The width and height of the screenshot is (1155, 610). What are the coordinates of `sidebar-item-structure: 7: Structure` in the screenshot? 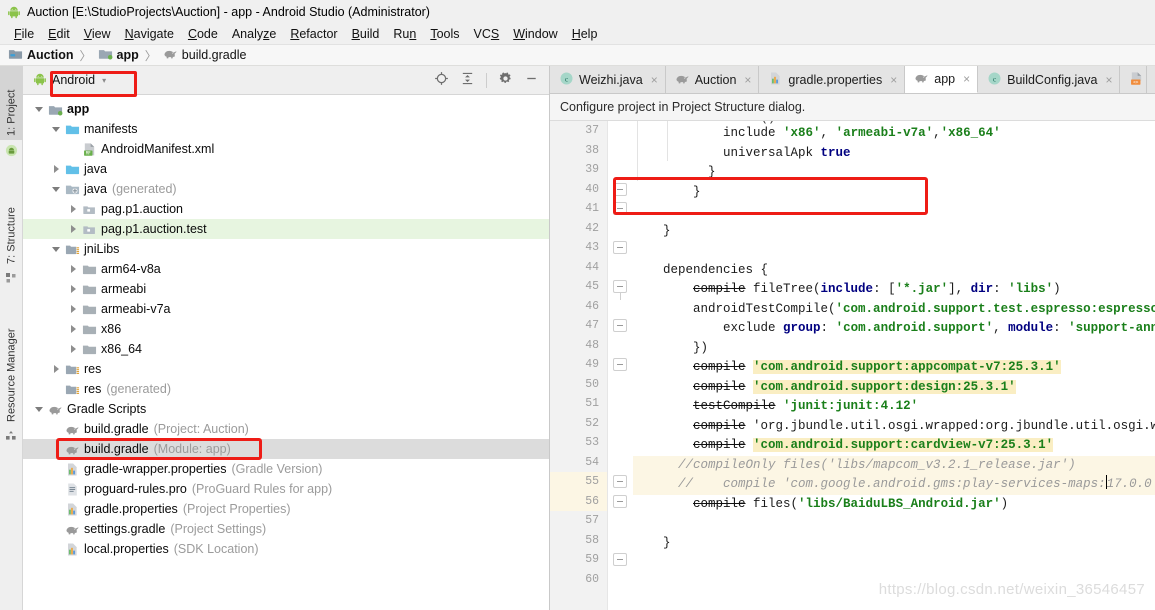 It's located at (11, 222).